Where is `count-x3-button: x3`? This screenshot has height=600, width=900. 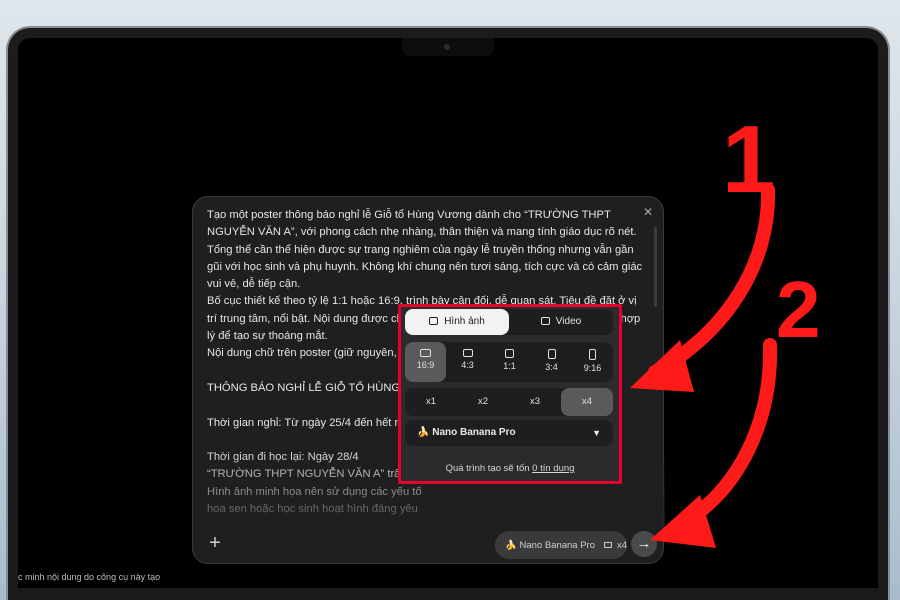
count-x3-button: x3 is located at coordinates (535, 402).